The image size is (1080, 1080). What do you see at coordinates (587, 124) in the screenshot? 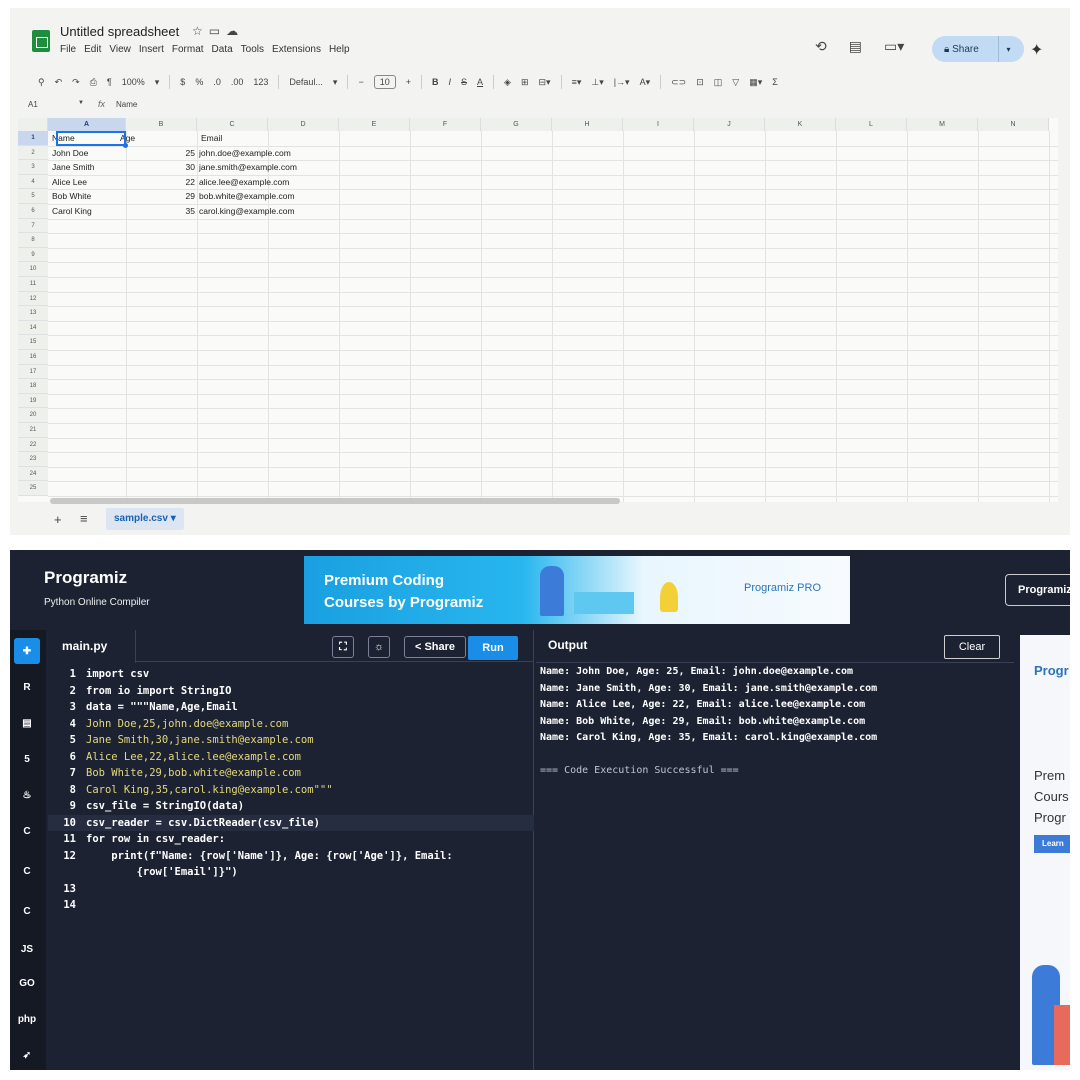
I see `column-header-h: H` at bounding box center [587, 124].